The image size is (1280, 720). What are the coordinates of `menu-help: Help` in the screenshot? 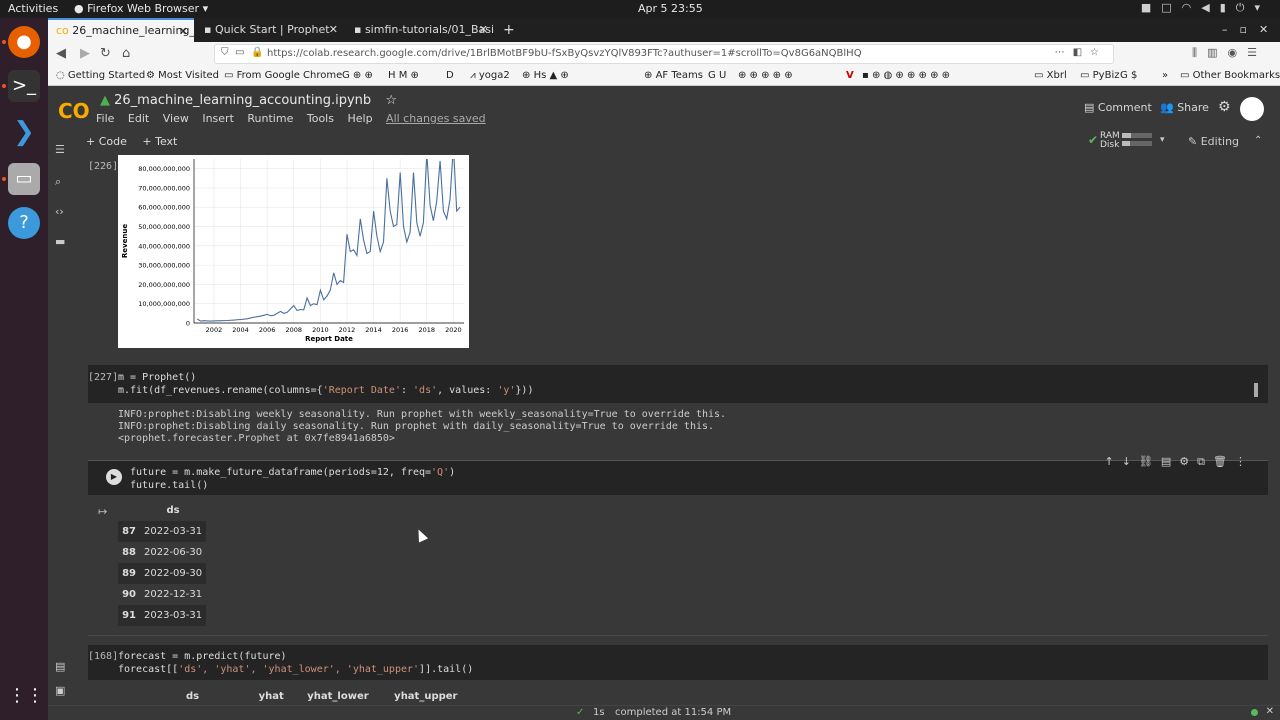 It's located at (359, 118).